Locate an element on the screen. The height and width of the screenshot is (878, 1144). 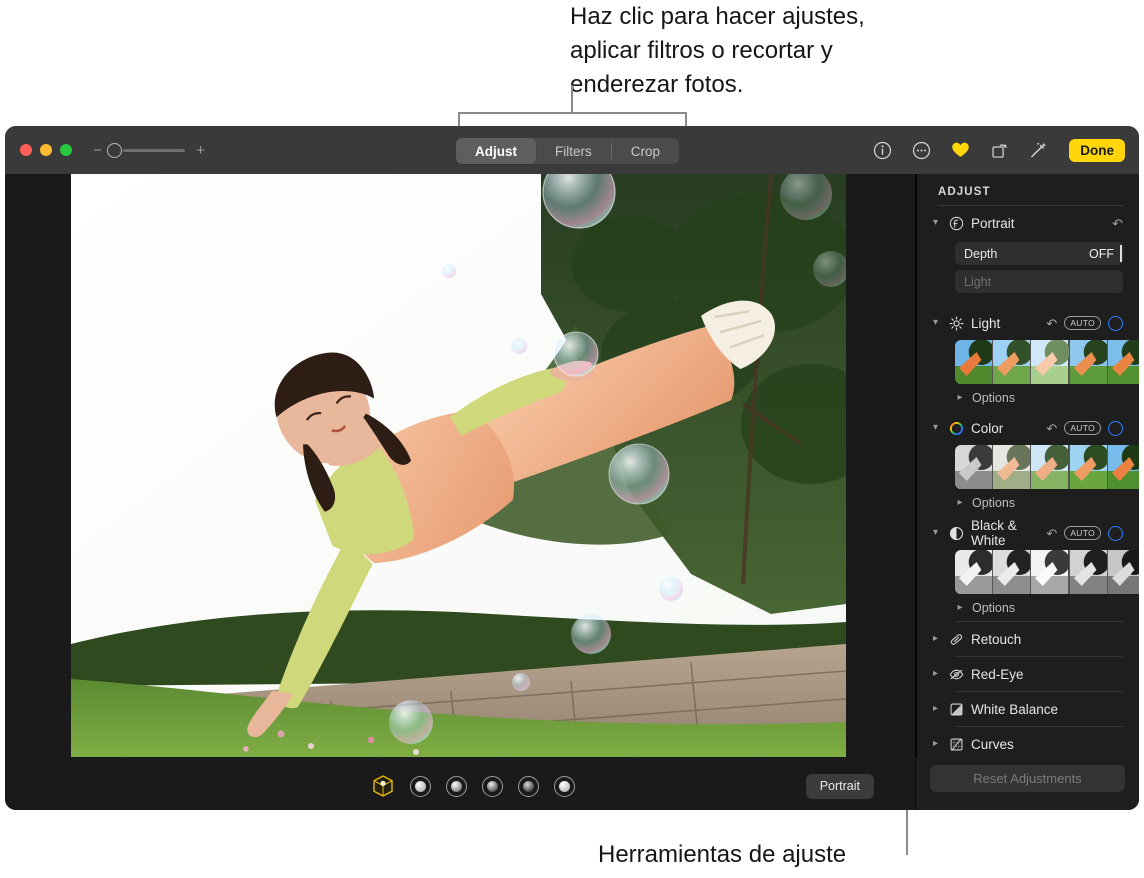
reset-color-icon: ↶ is located at coordinates (1051, 428).